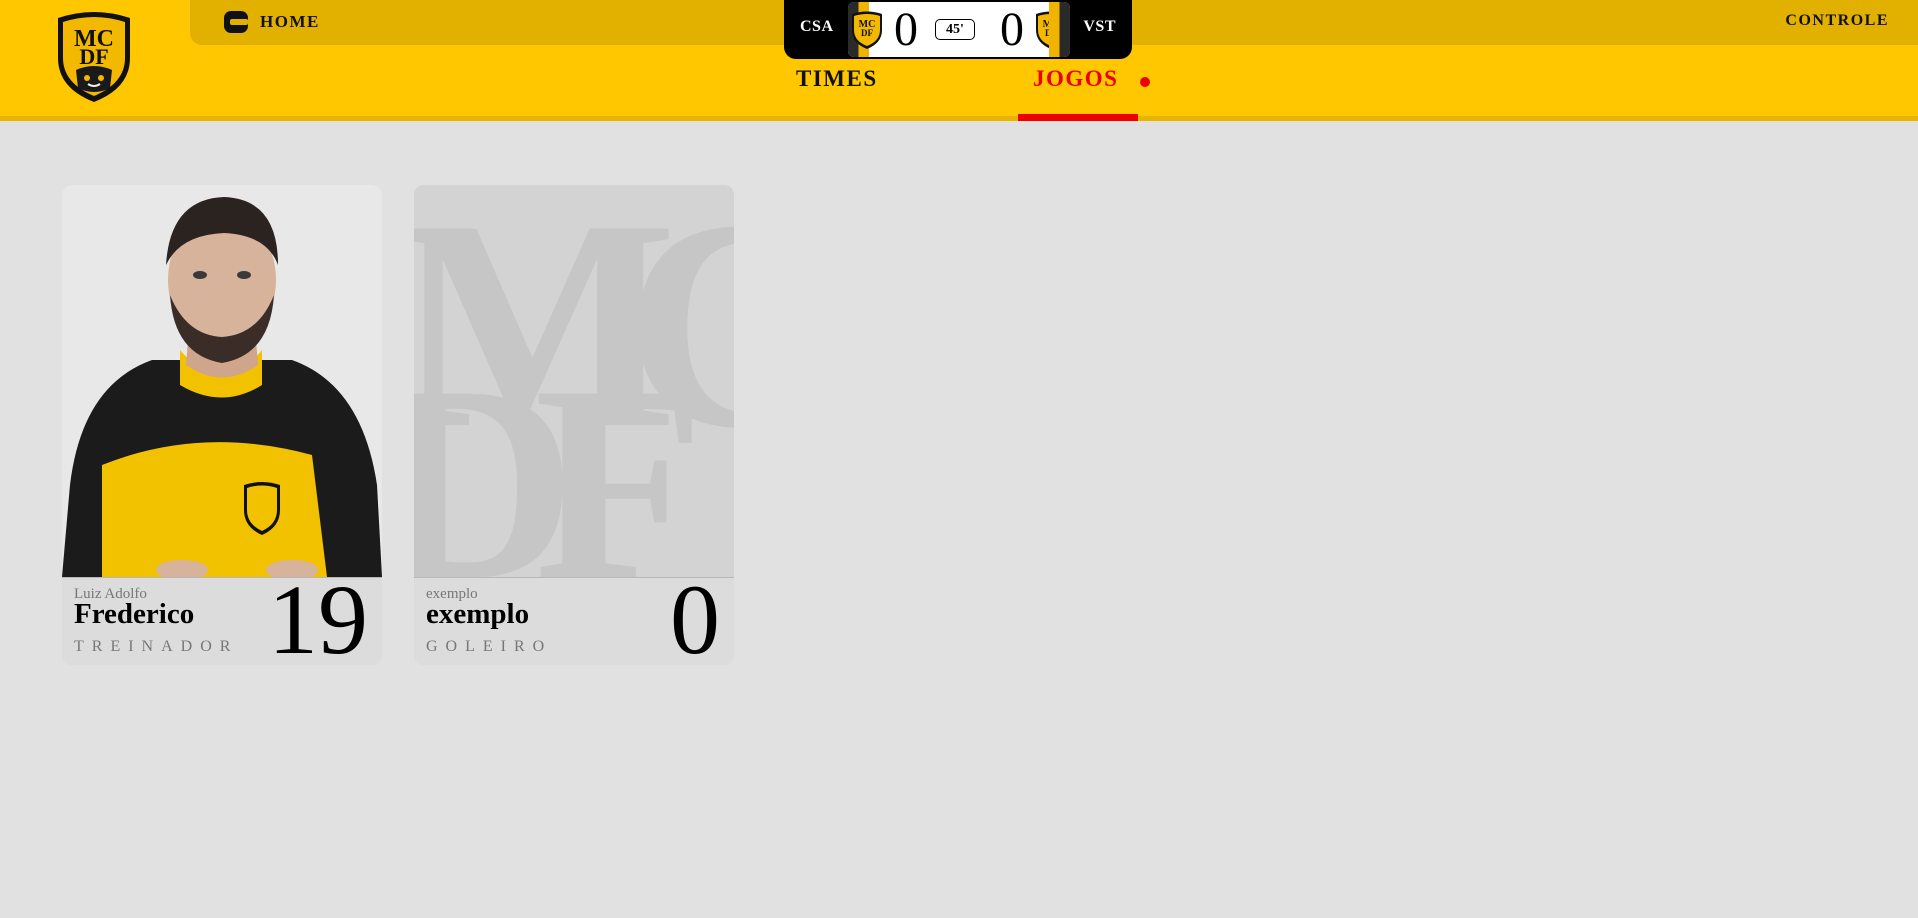 The image size is (1918, 918). What do you see at coordinates (619, 452) in the screenshot?
I see `svg-text: F` at bounding box center [619, 452].